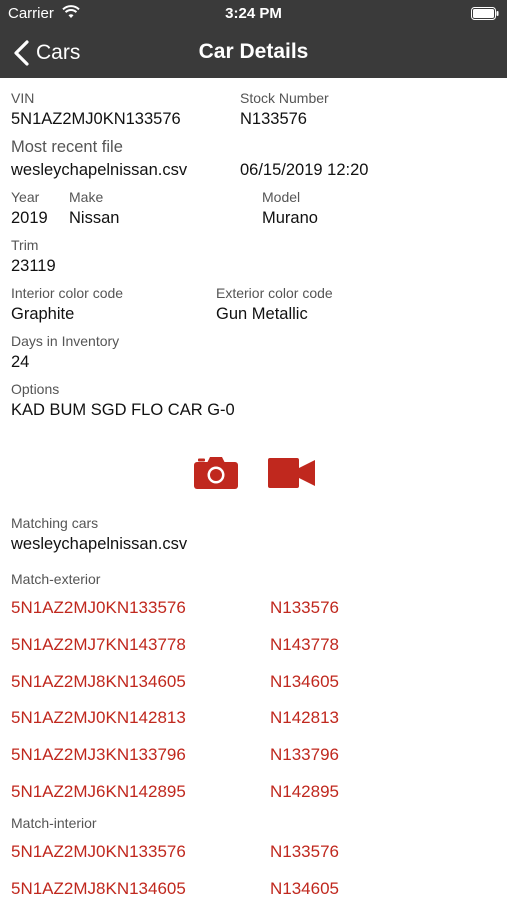 This screenshot has width=507, height=900. Describe the element at coordinates (35, 389) in the screenshot. I see `options-label: Options` at that location.